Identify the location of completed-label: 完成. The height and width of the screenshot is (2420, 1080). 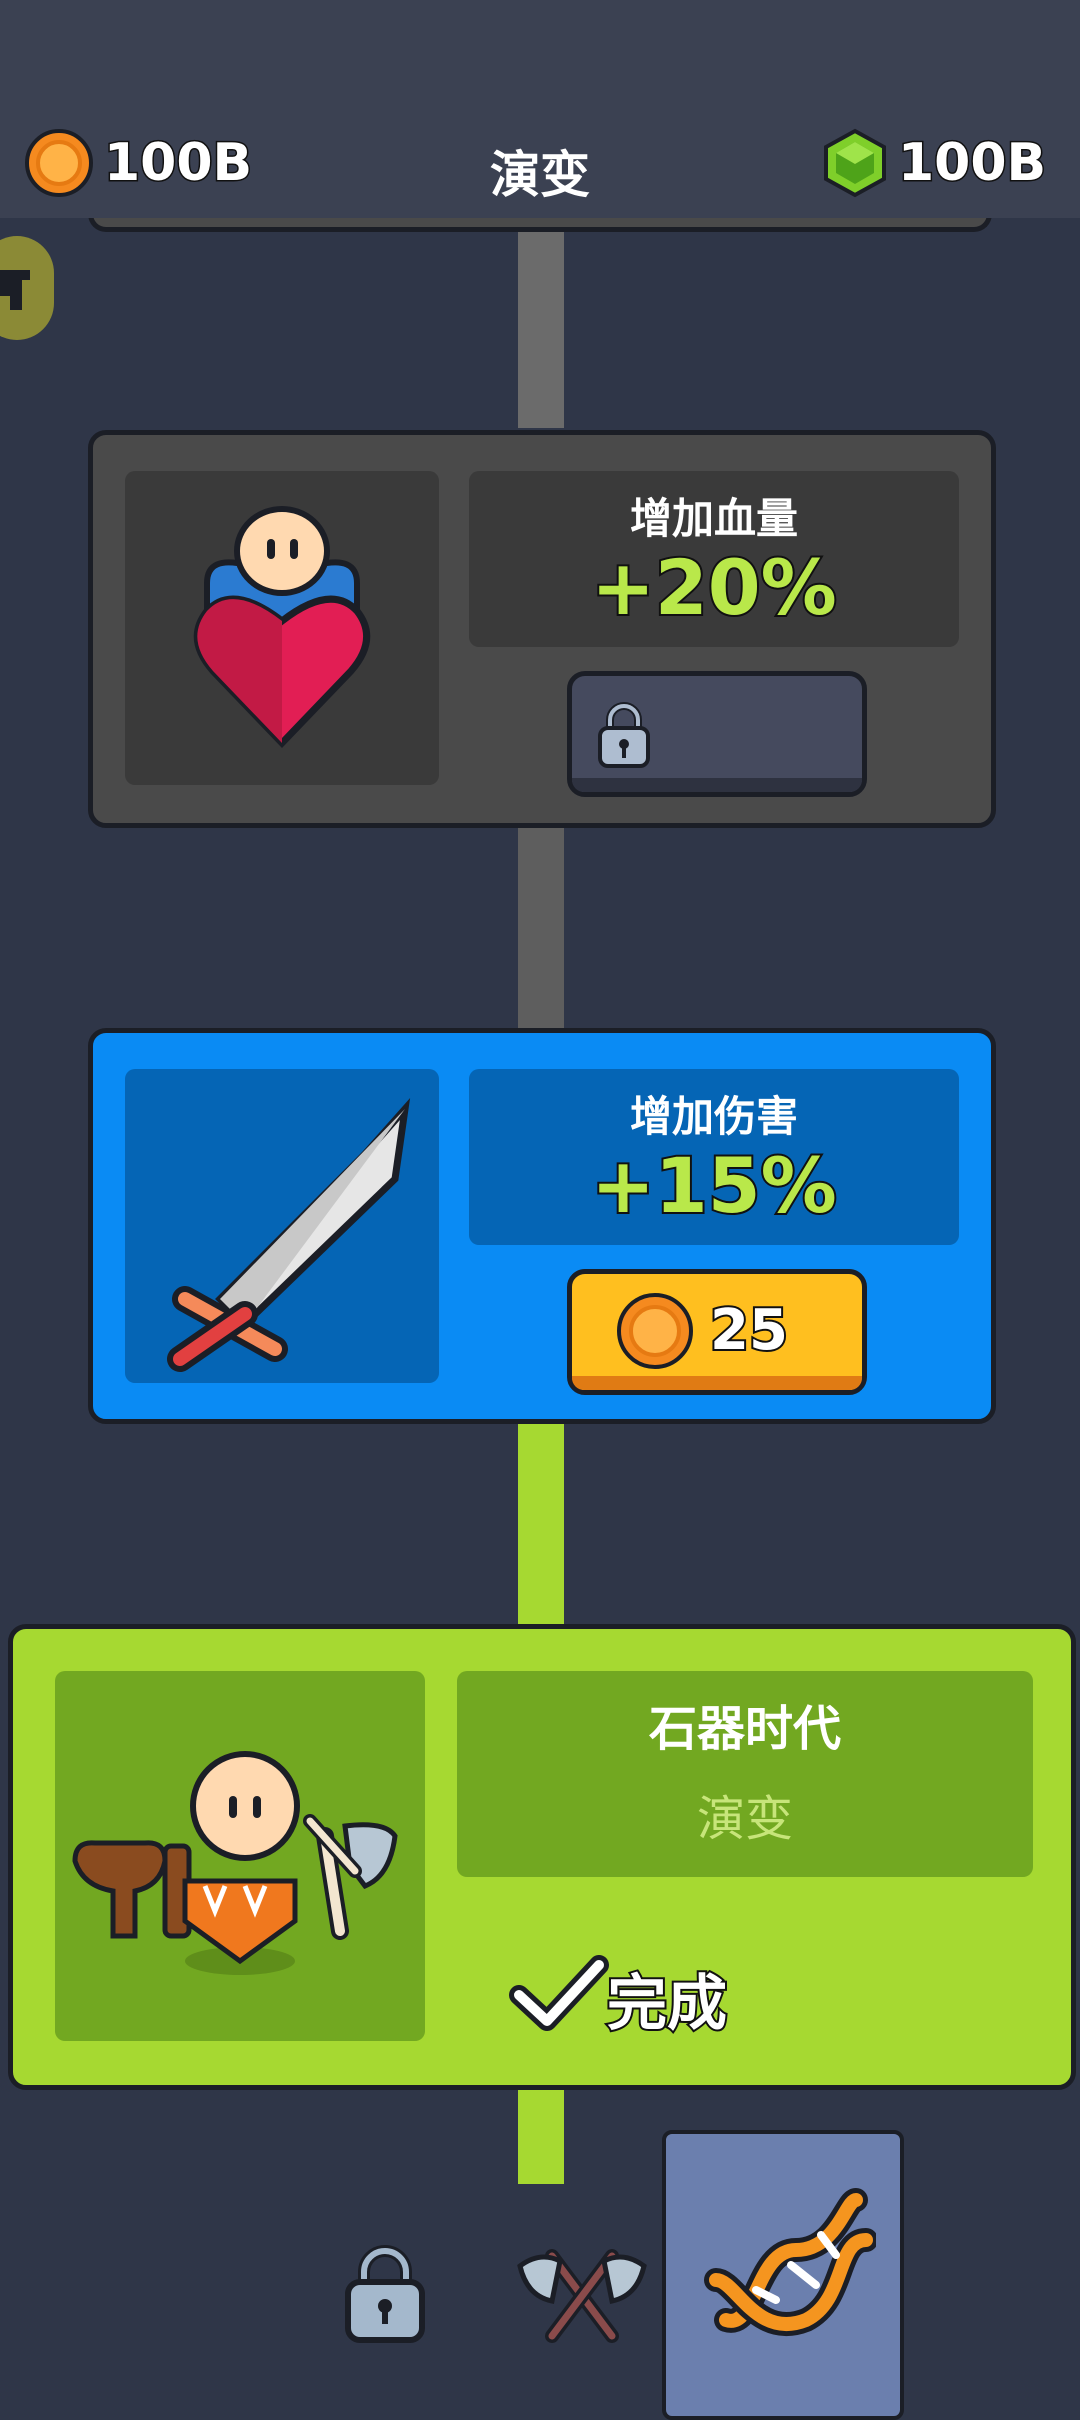
(667, 2004).